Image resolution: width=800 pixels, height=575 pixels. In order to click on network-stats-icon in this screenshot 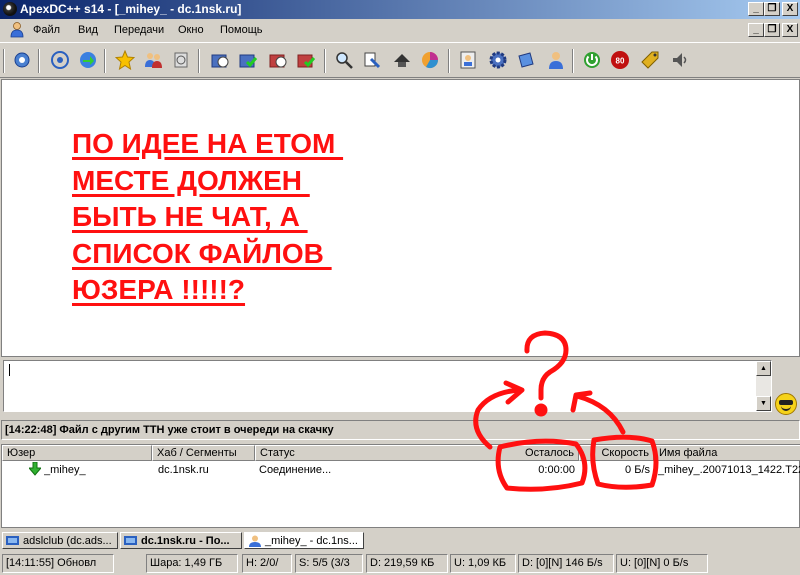, I will do `click(526, 60)`.